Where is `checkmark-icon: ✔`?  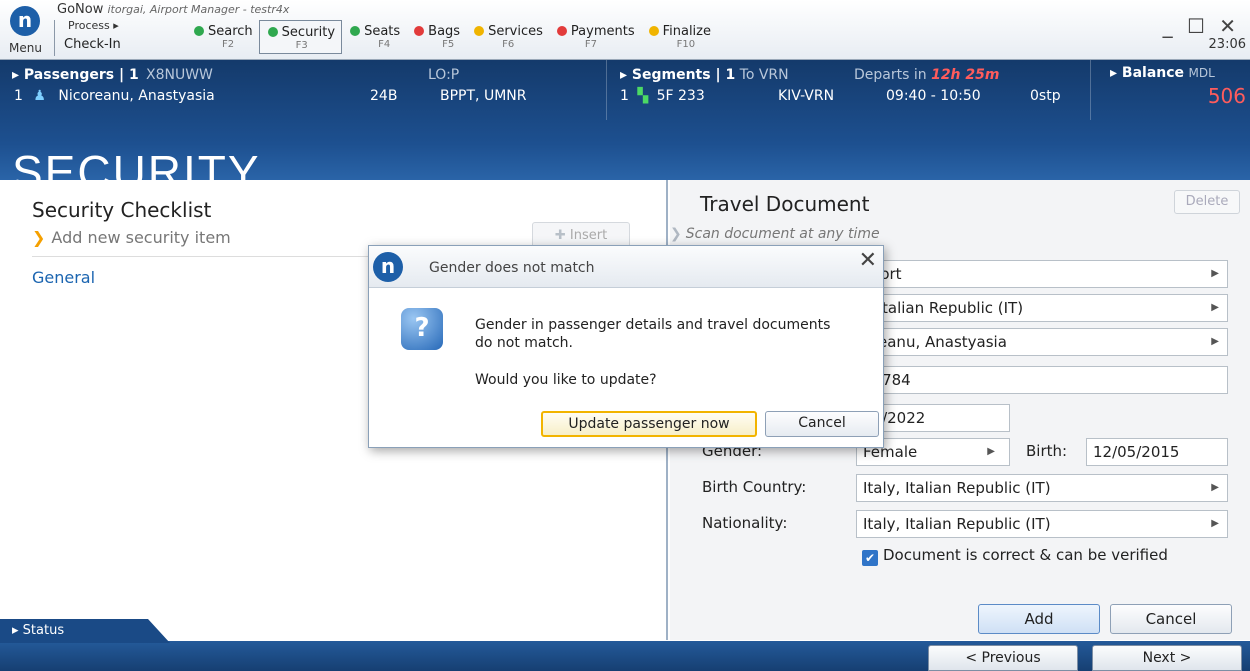
checkmark-icon: ✔ is located at coordinates (870, 558).